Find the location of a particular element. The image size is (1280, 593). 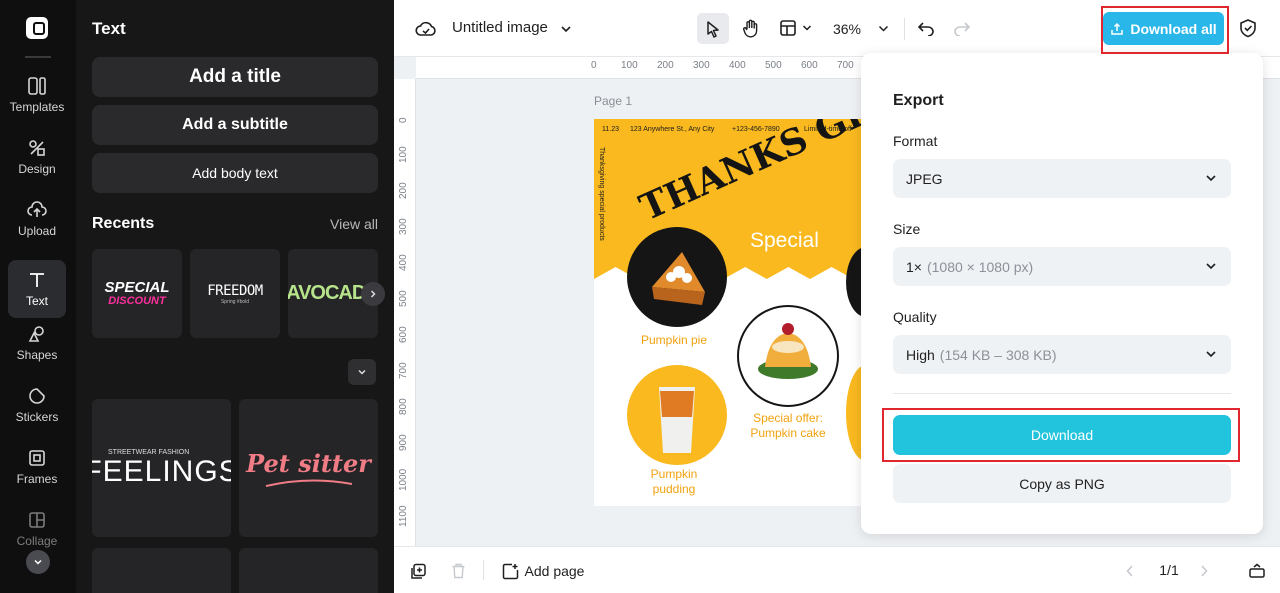

rail-item-design: Design is located at coordinates (37, 157).